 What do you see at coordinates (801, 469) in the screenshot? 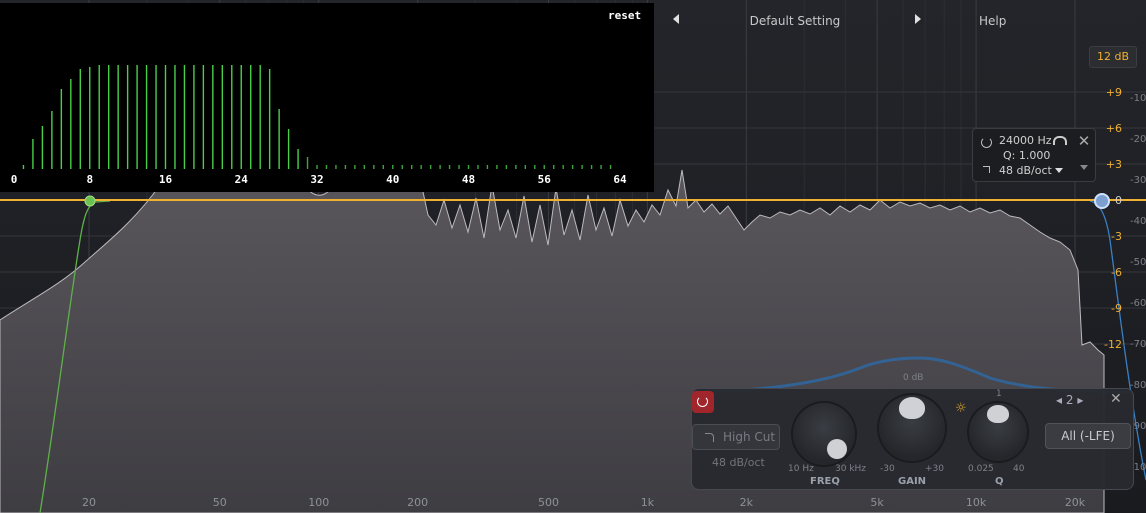
I see `freq-min-label: 10 Hz` at bounding box center [801, 469].